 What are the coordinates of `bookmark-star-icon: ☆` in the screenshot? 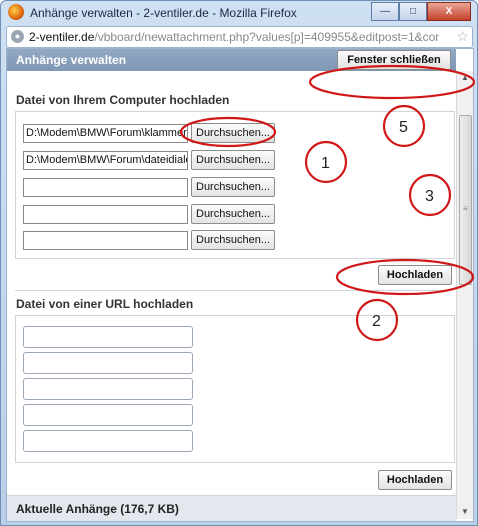 It's located at (462, 36).